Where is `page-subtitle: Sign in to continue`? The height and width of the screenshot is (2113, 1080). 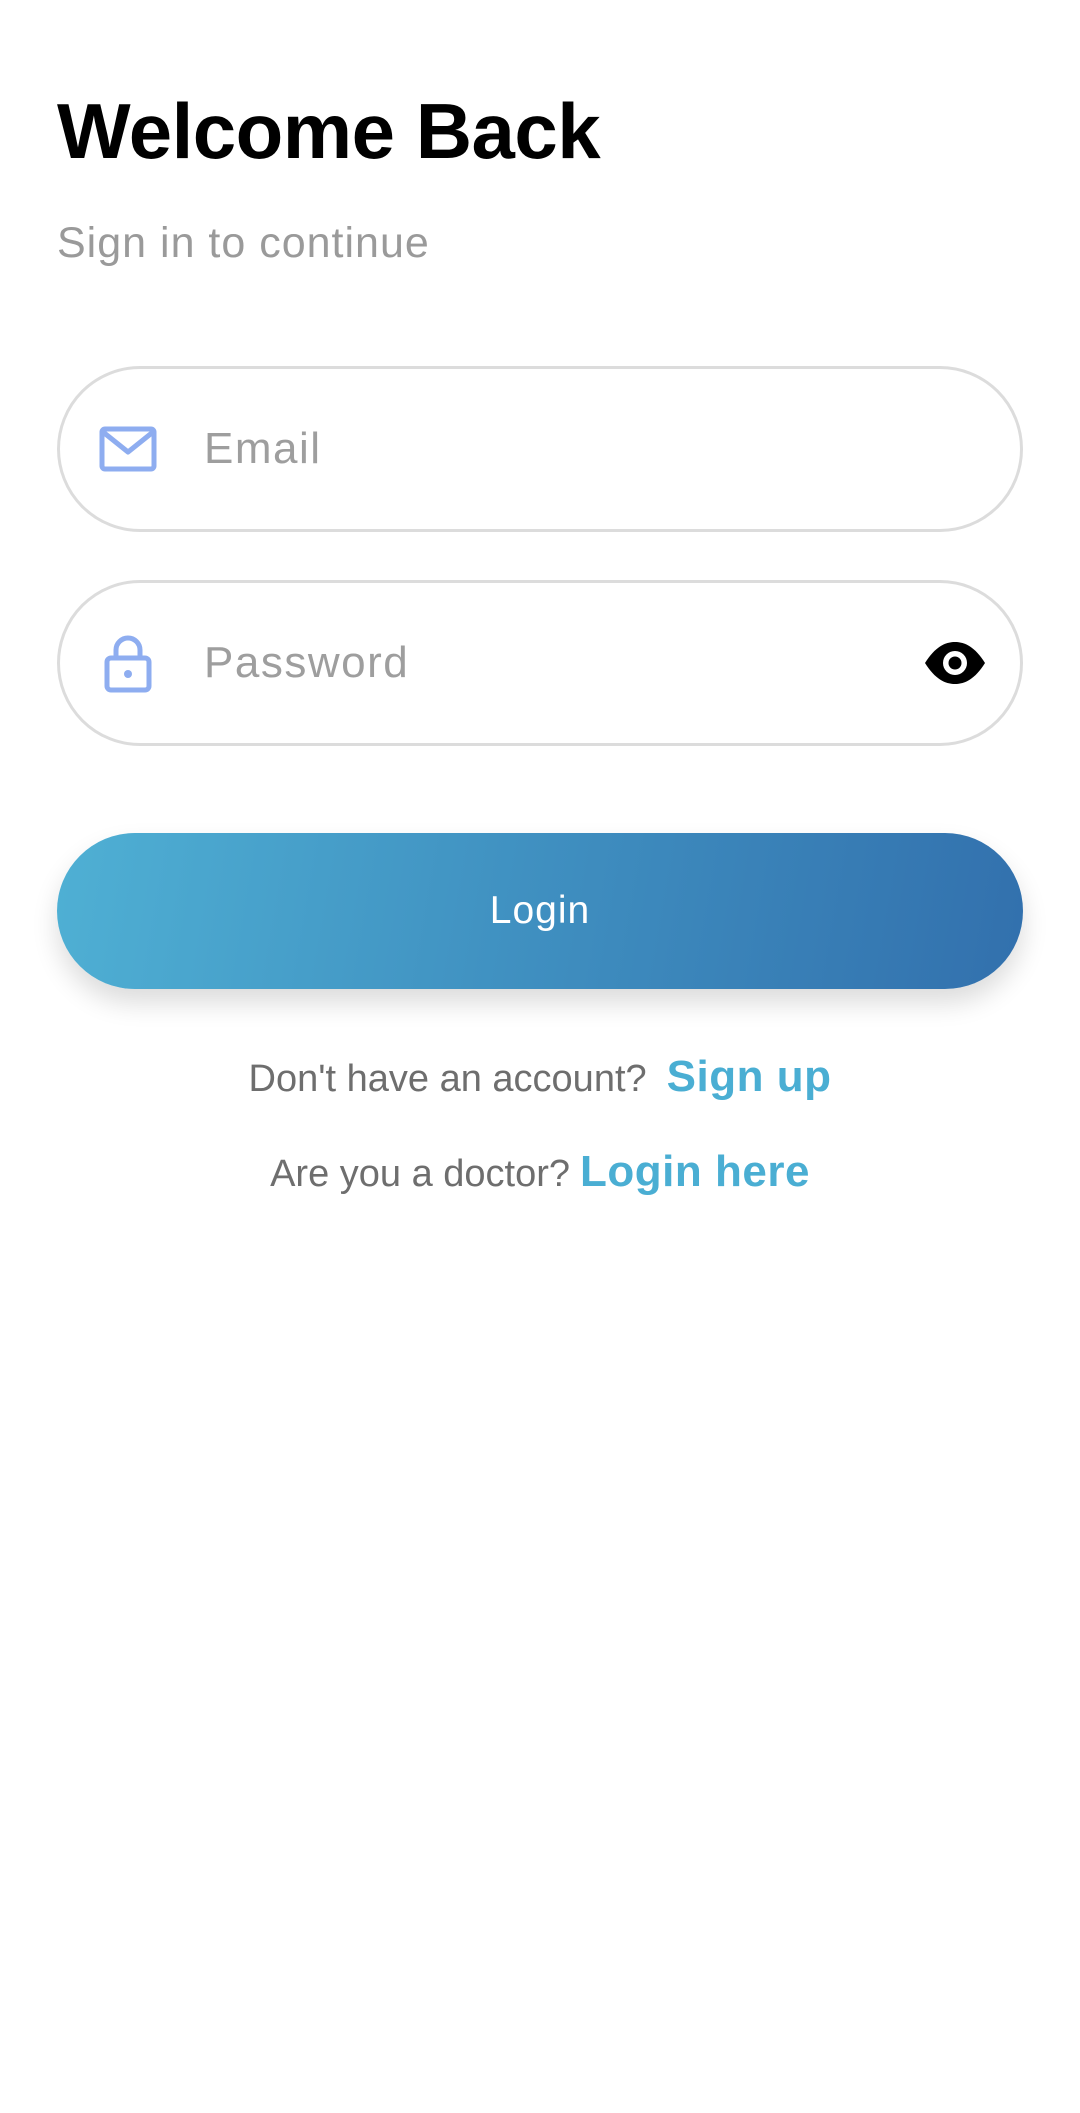
page-subtitle: Sign in to continue is located at coordinates (243, 243).